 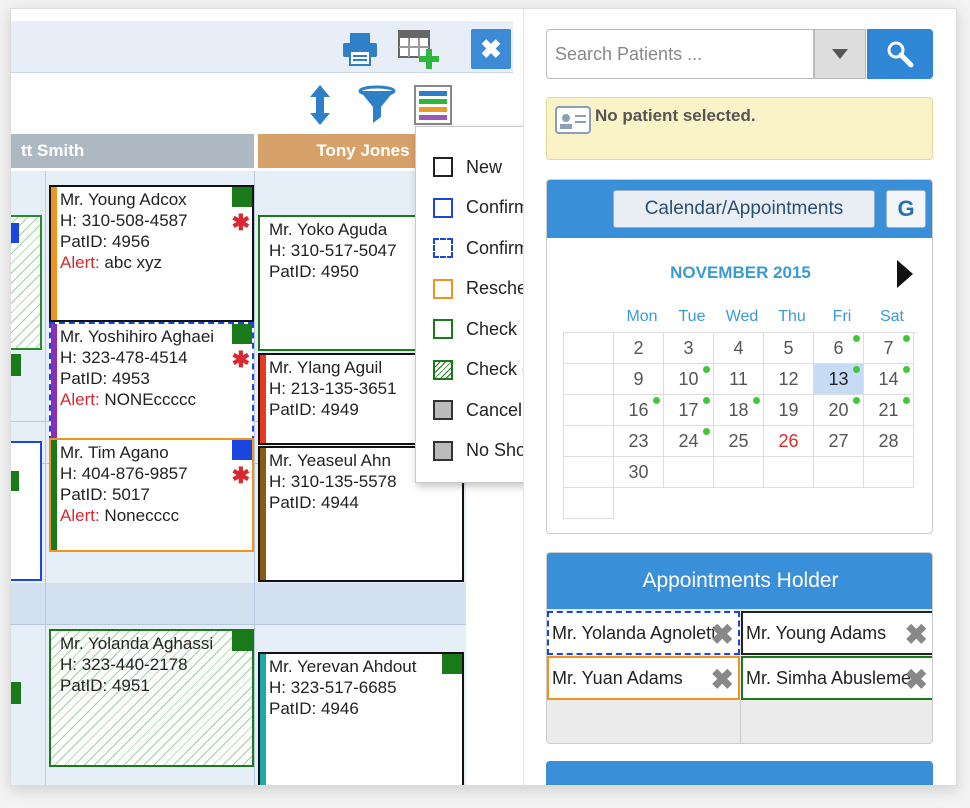 I want to click on menu-item-cancel: Cancel, so click(x=469, y=410).